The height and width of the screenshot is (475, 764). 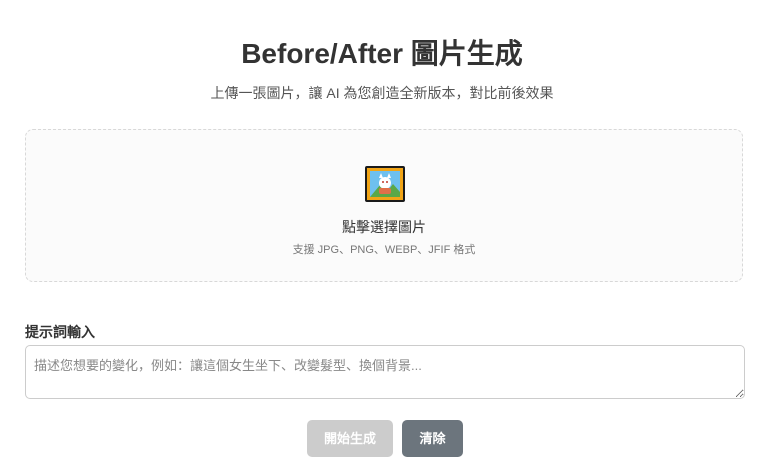 What do you see at coordinates (384, 227) in the screenshot?
I see `upload-label: 點擊選擇圖片` at bounding box center [384, 227].